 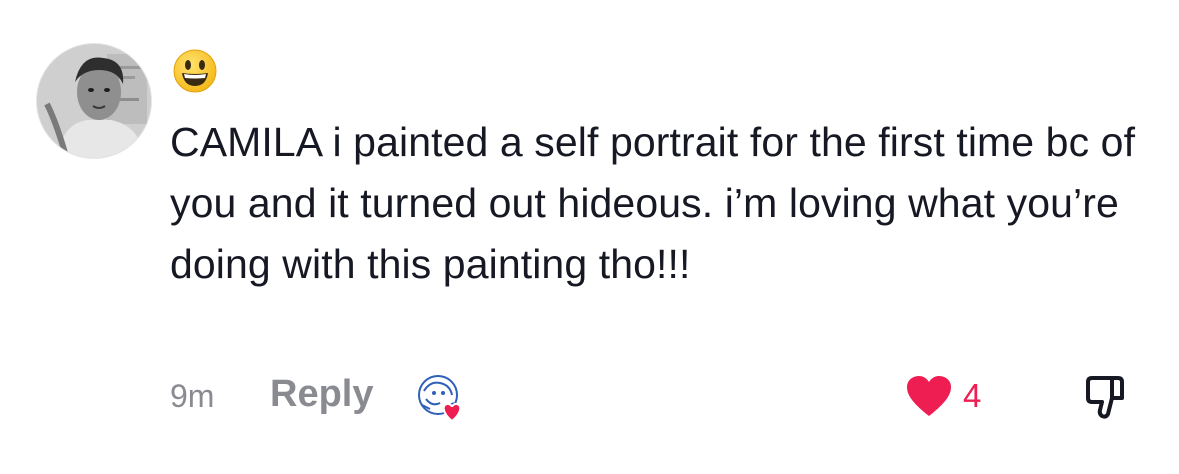 What do you see at coordinates (440, 399) in the screenshot?
I see `creator-liked-badge-icon` at bounding box center [440, 399].